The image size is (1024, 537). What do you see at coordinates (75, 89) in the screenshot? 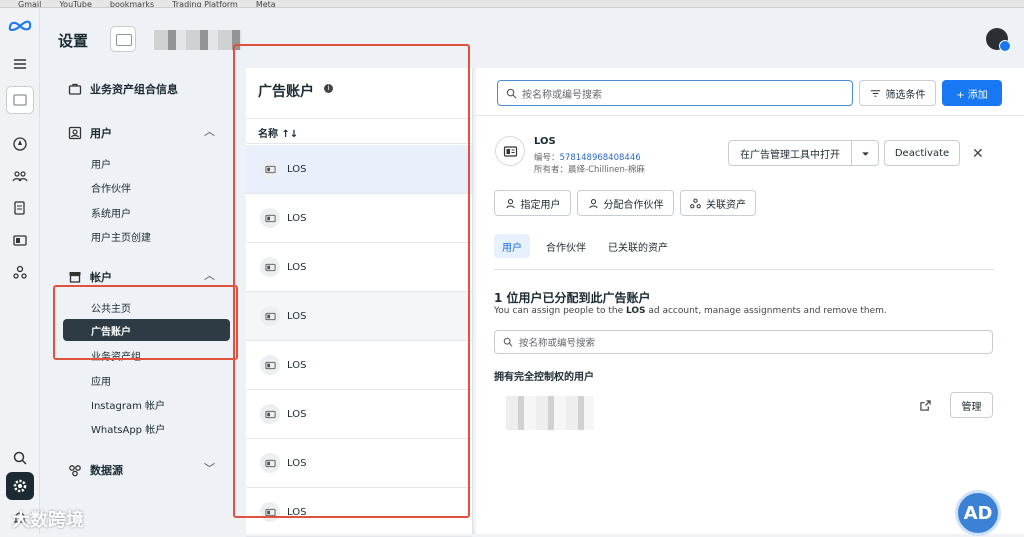
I see `briefcase-icon` at bounding box center [75, 89].